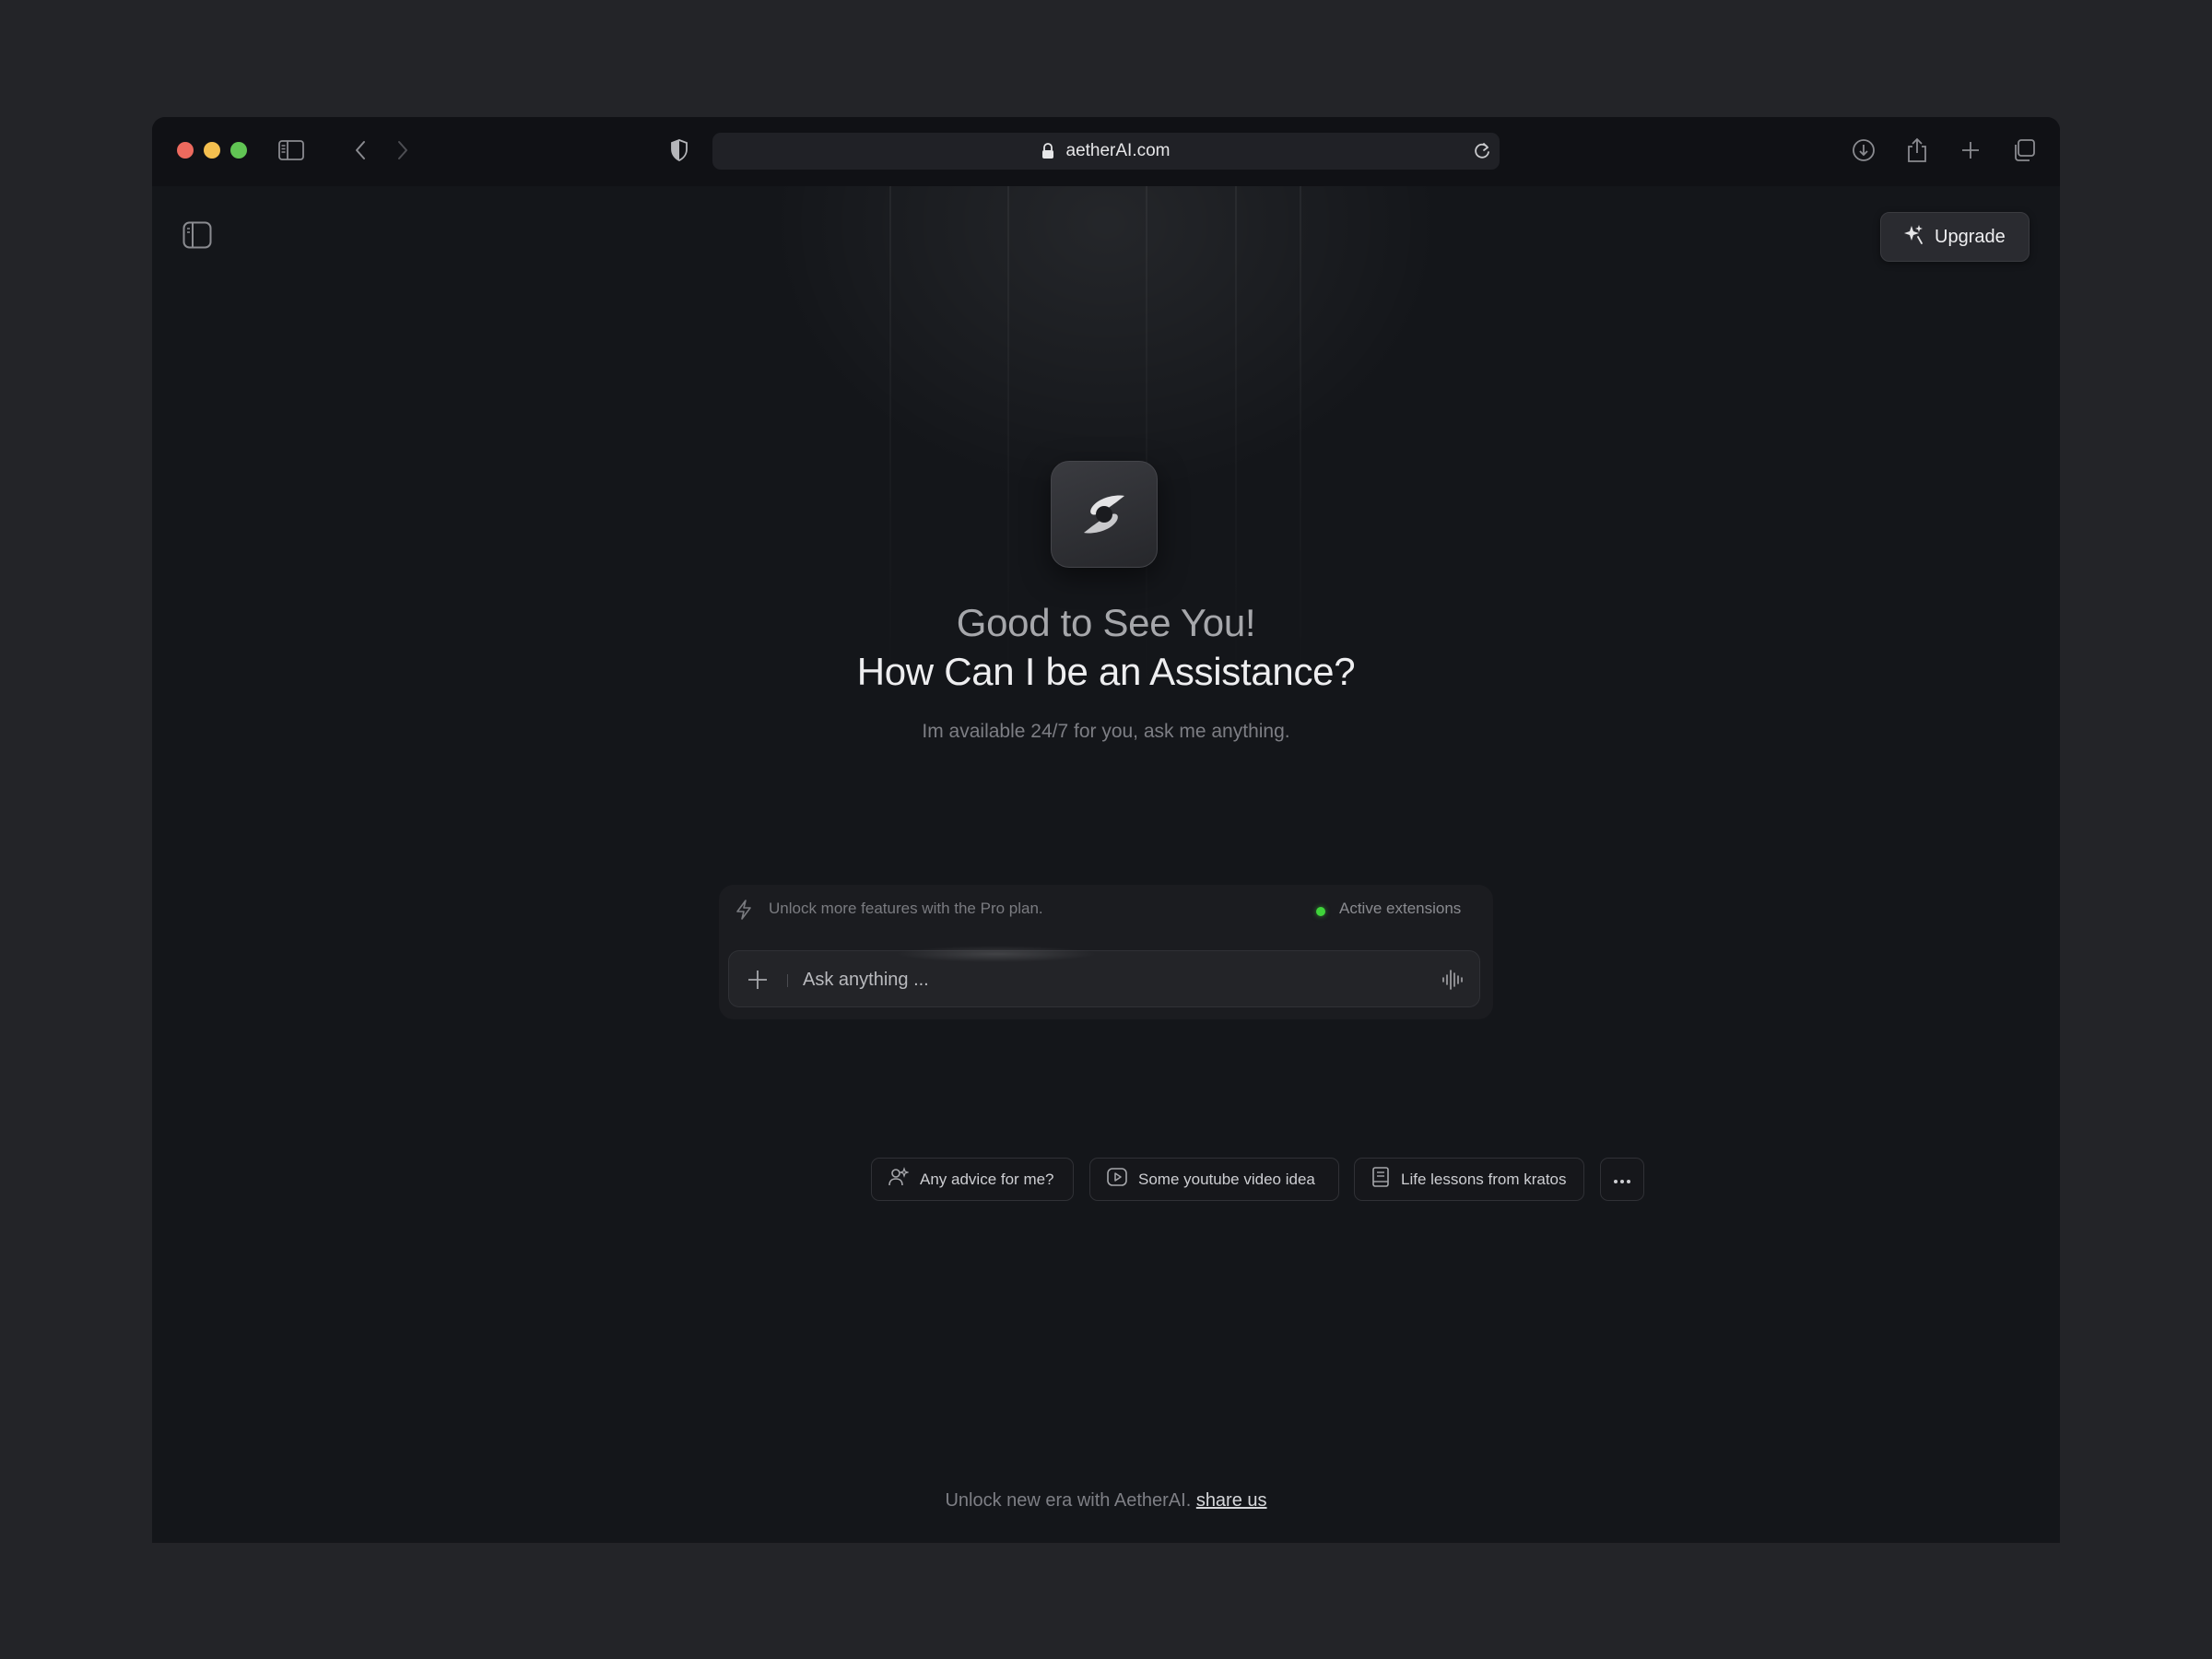 The height and width of the screenshot is (1659, 2212). I want to click on more-suggestions-button, so click(1622, 1179).